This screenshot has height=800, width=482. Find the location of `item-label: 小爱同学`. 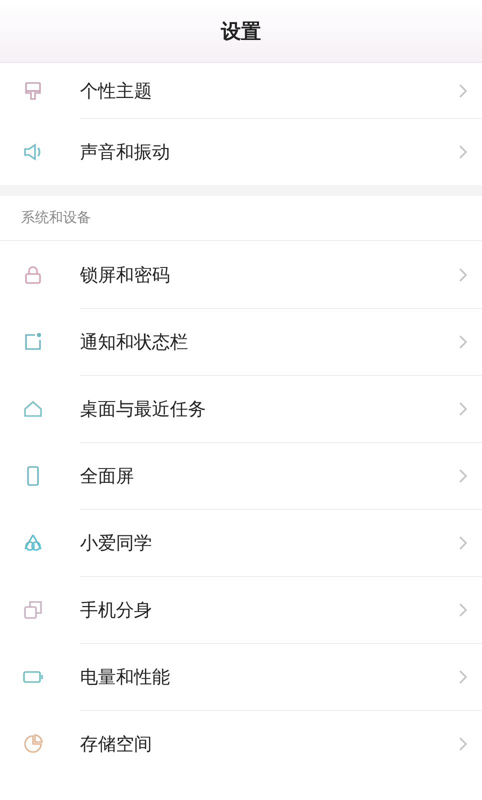

item-label: 小爱同学 is located at coordinates (116, 543).